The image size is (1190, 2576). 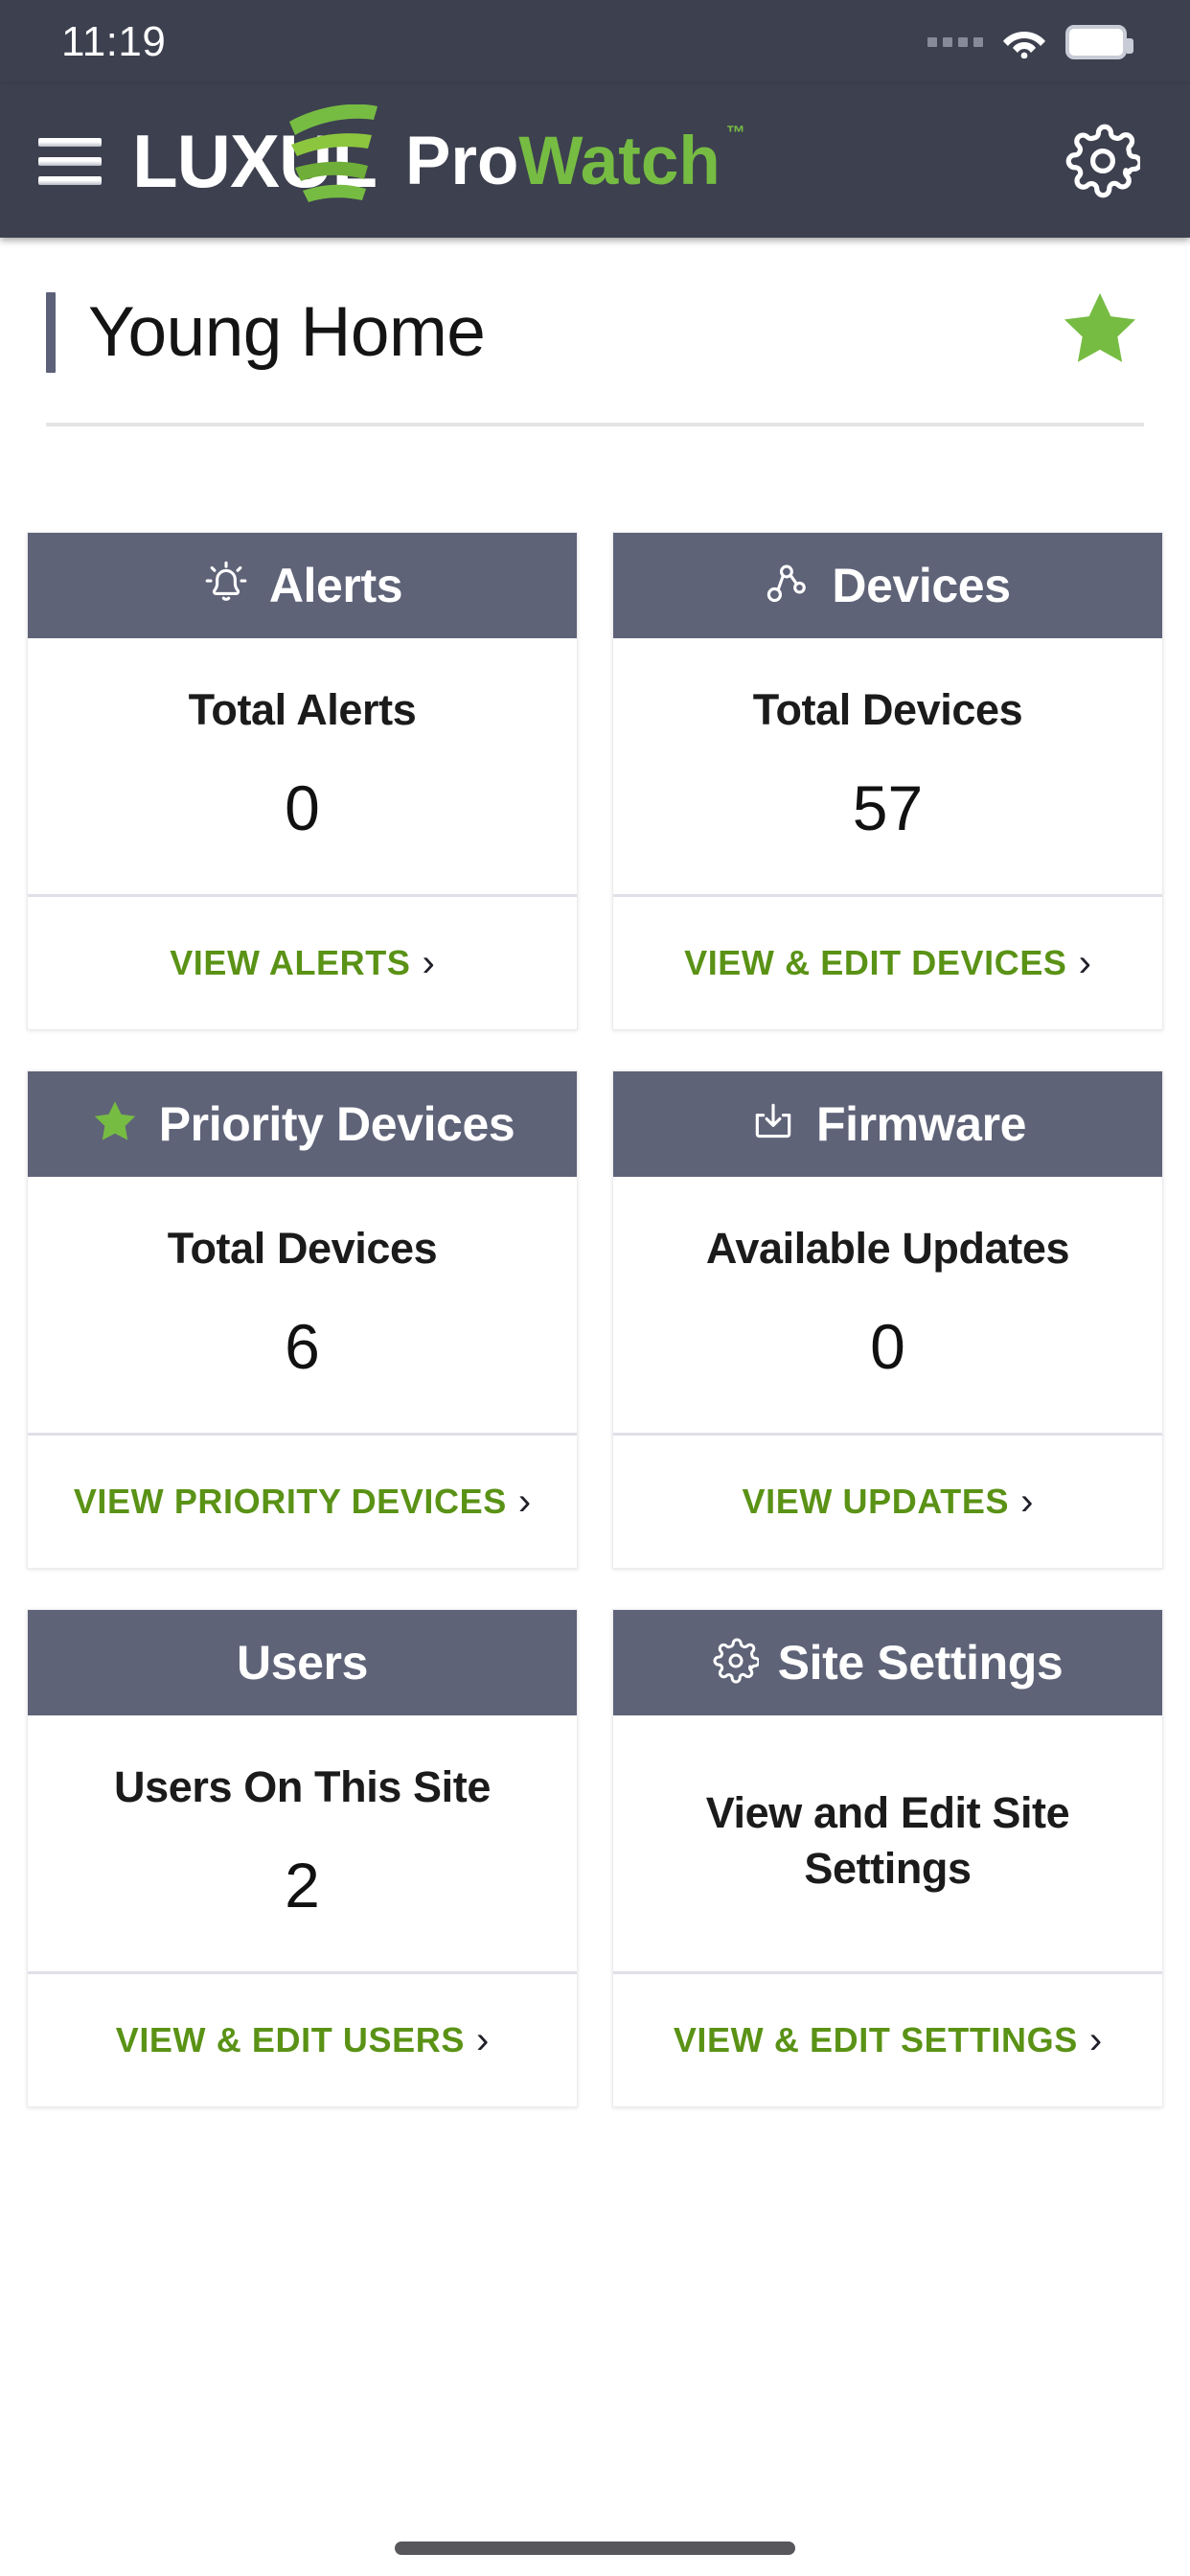 I want to click on luxul-wordmark: LUXUL, so click(x=255, y=153).